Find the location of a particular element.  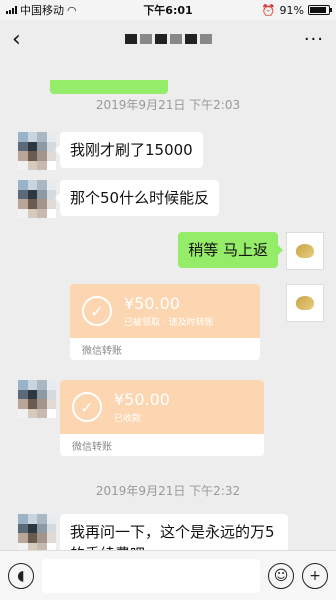

plus-icon: + is located at coordinates (315, 575).